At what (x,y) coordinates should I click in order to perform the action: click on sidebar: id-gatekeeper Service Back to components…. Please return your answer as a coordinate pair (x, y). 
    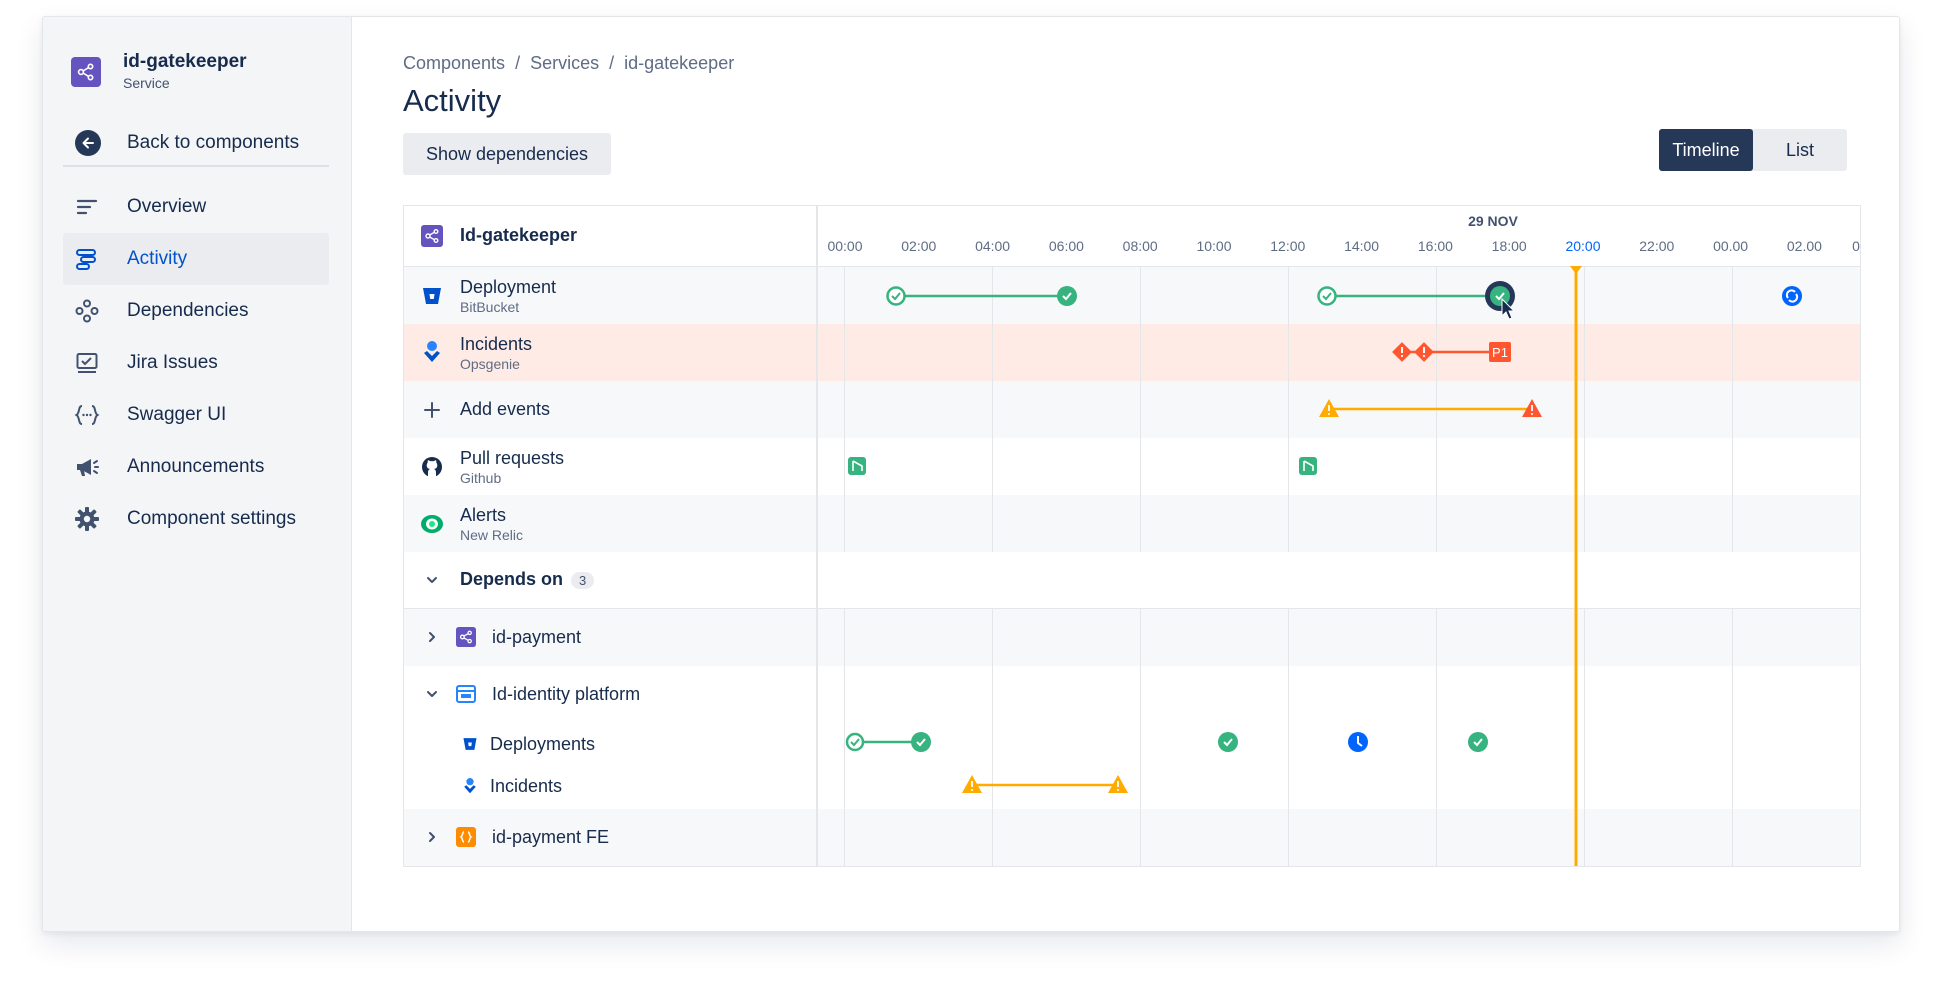
    Looking at the image, I should click on (197, 474).